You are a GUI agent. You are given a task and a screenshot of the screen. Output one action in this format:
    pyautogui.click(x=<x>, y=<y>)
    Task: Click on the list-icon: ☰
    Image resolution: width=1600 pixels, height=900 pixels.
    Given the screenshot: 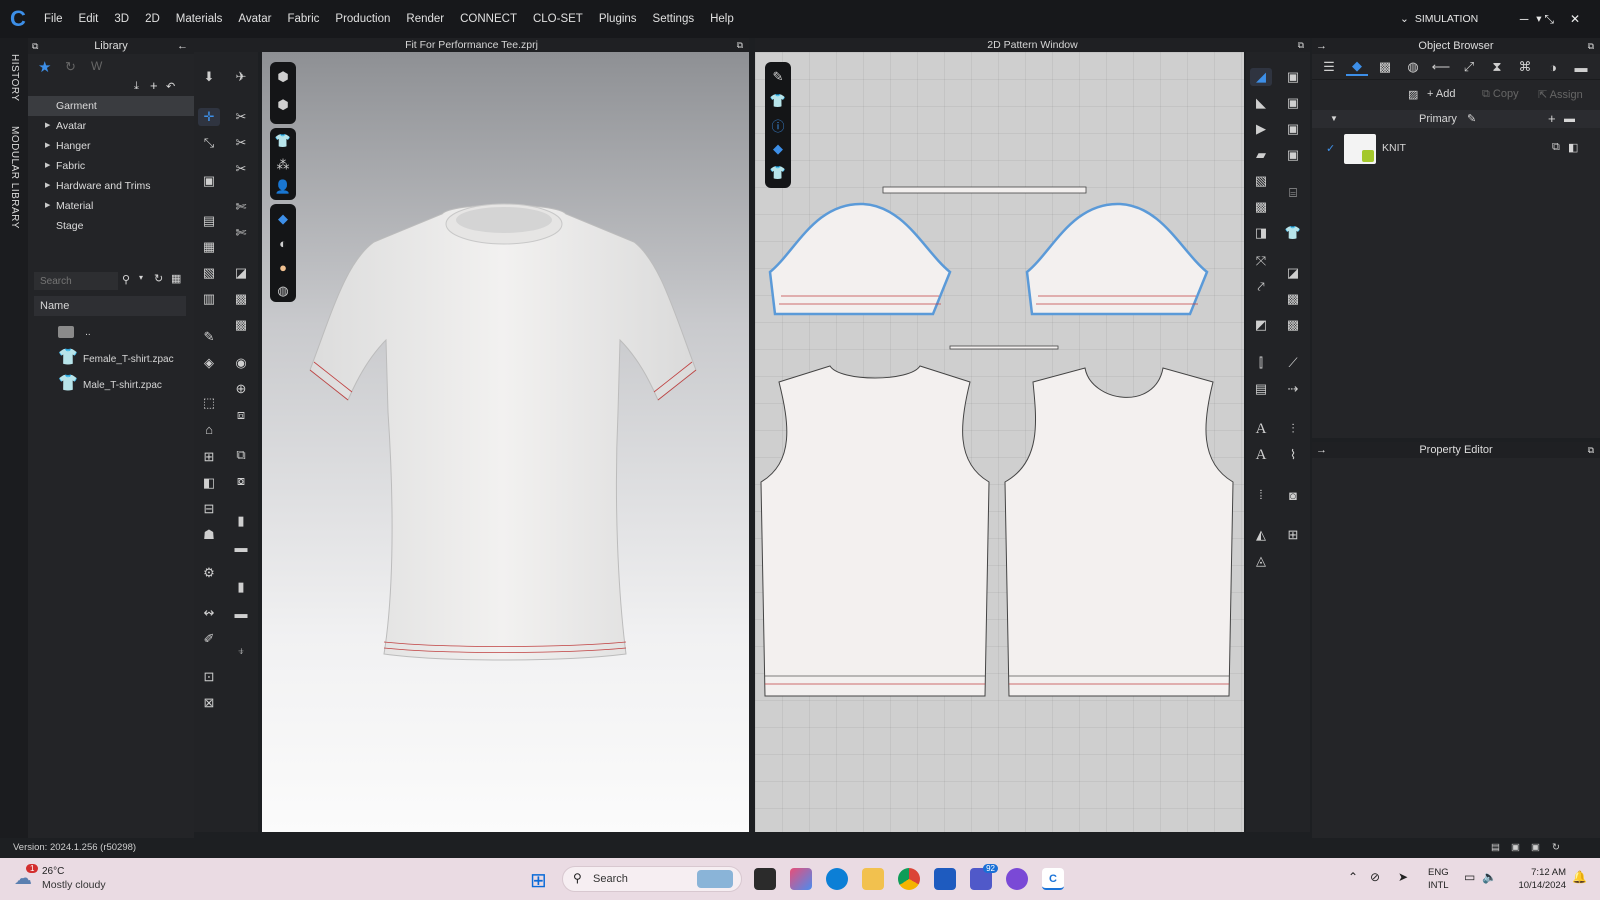 What is the action you would take?
    pyautogui.click(x=1329, y=67)
    